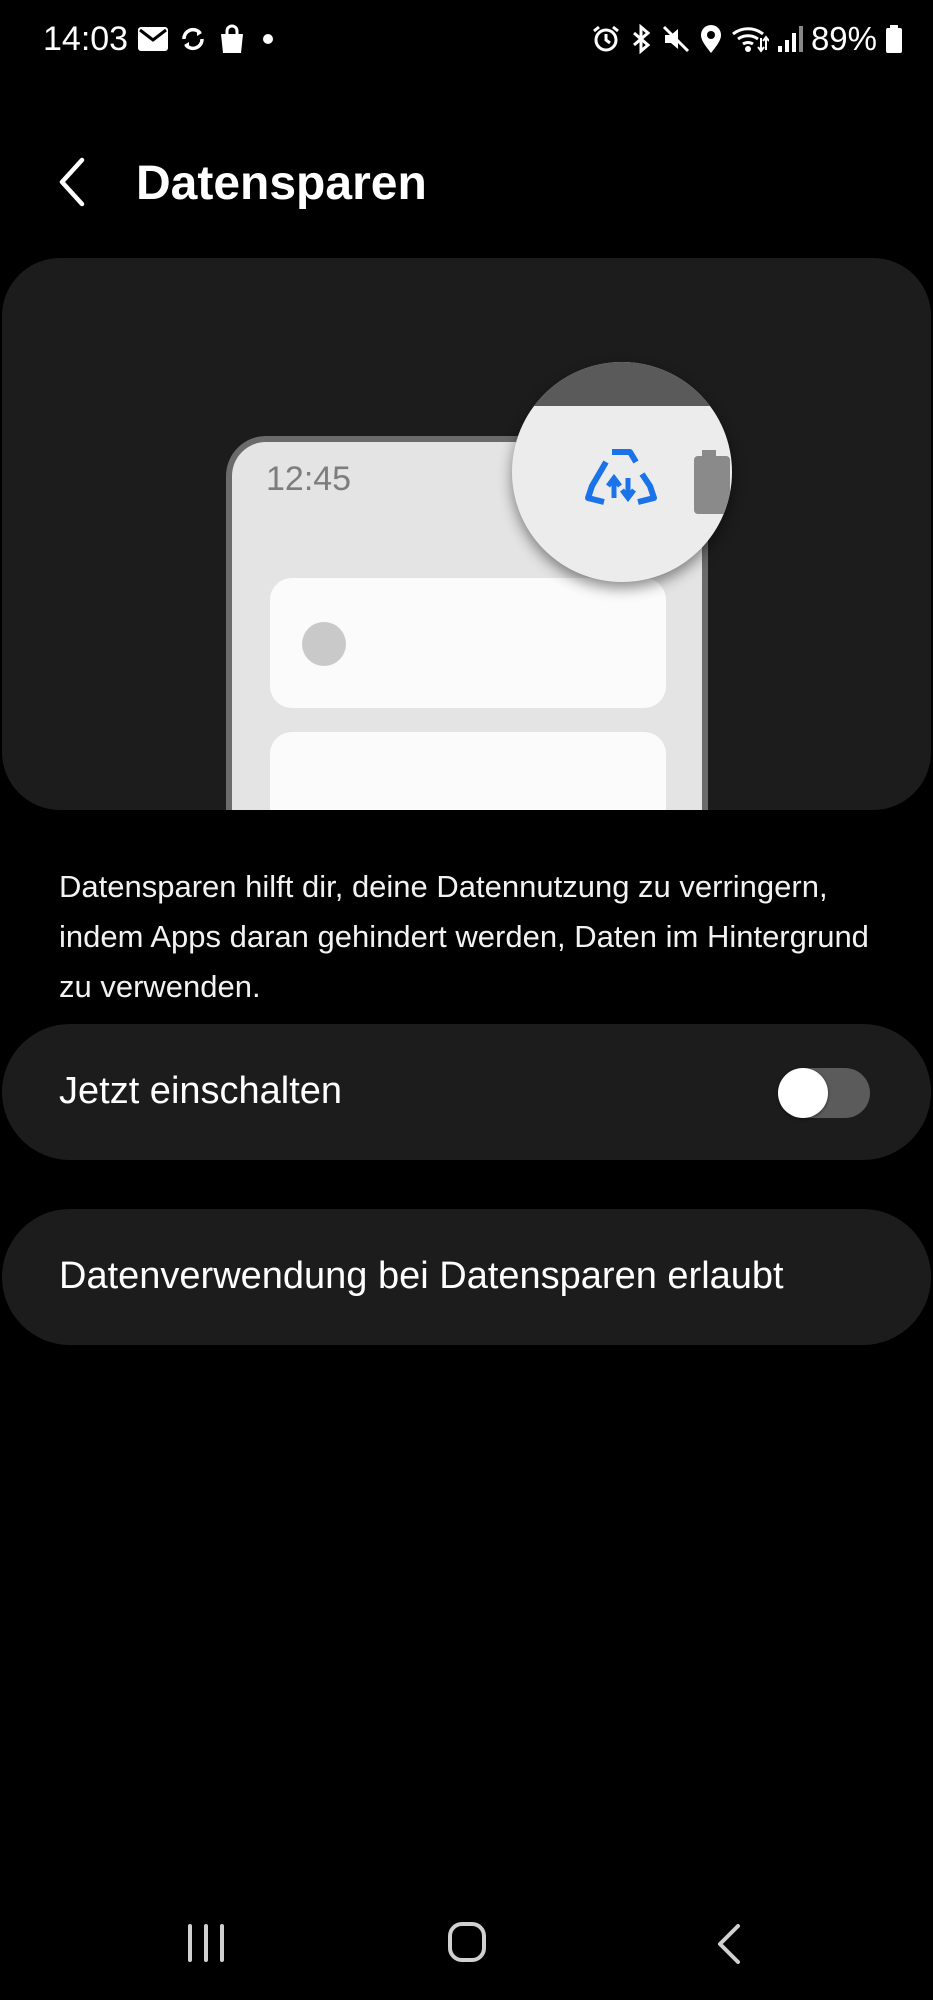 This screenshot has height=2000, width=933. I want to click on header: Datensparen, so click(466, 190).